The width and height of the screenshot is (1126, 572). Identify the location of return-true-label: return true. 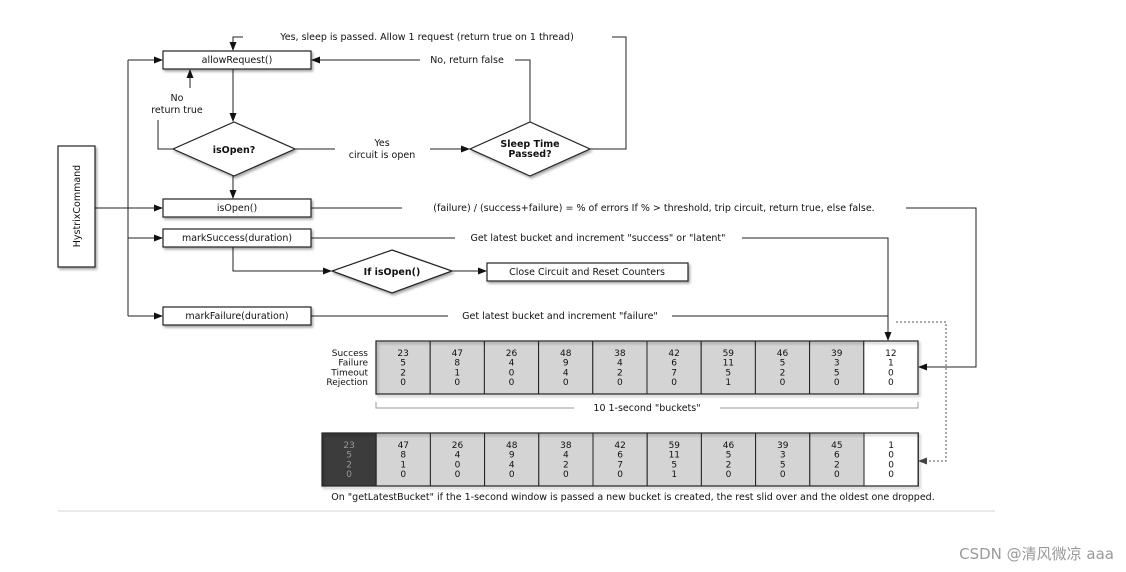
(177, 110).